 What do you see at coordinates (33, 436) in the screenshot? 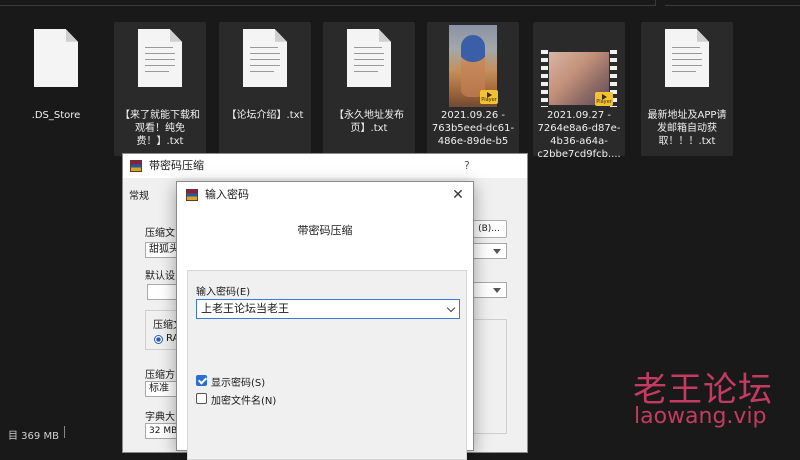
I see `status-size: 目 369 MB` at bounding box center [33, 436].